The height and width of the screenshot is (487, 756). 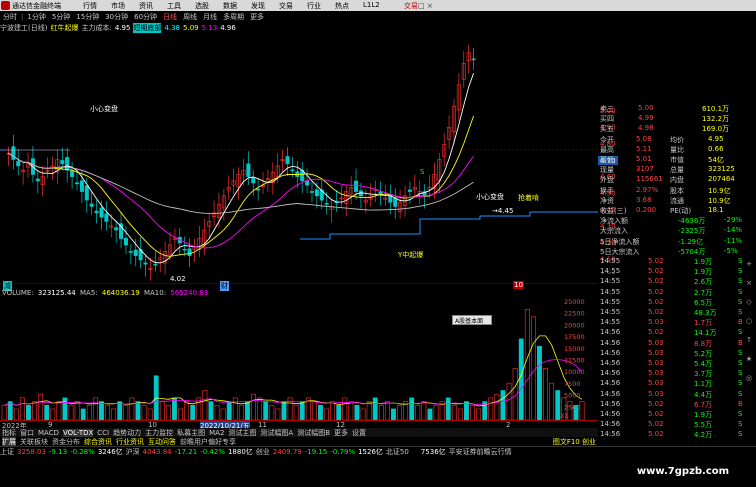 I want to click on index-amount: 1526亿, so click(x=370, y=451).